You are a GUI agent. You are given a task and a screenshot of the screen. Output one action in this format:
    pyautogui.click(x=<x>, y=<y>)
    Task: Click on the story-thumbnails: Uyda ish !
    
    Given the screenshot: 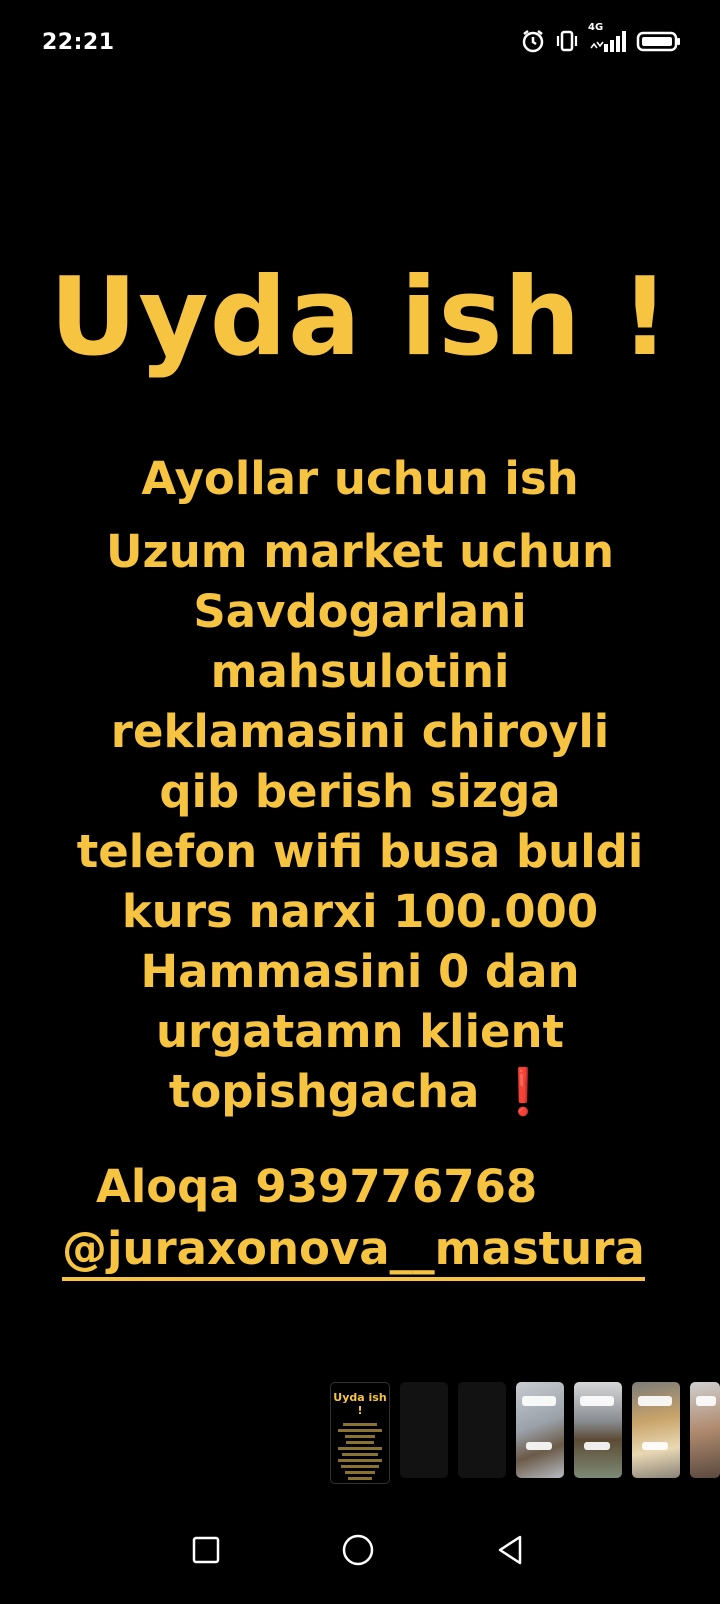 What is the action you would take?
    pyautogui.click(x=525, y=1433)
    